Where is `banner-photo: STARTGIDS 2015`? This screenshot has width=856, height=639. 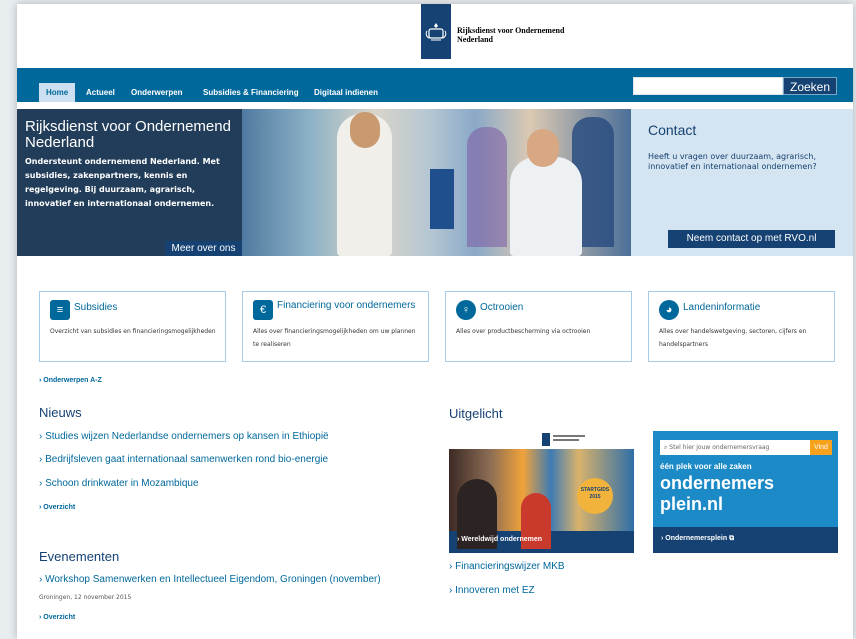 banner-photo: STARTGIDS 2015 is located at coordinates (541, 499).